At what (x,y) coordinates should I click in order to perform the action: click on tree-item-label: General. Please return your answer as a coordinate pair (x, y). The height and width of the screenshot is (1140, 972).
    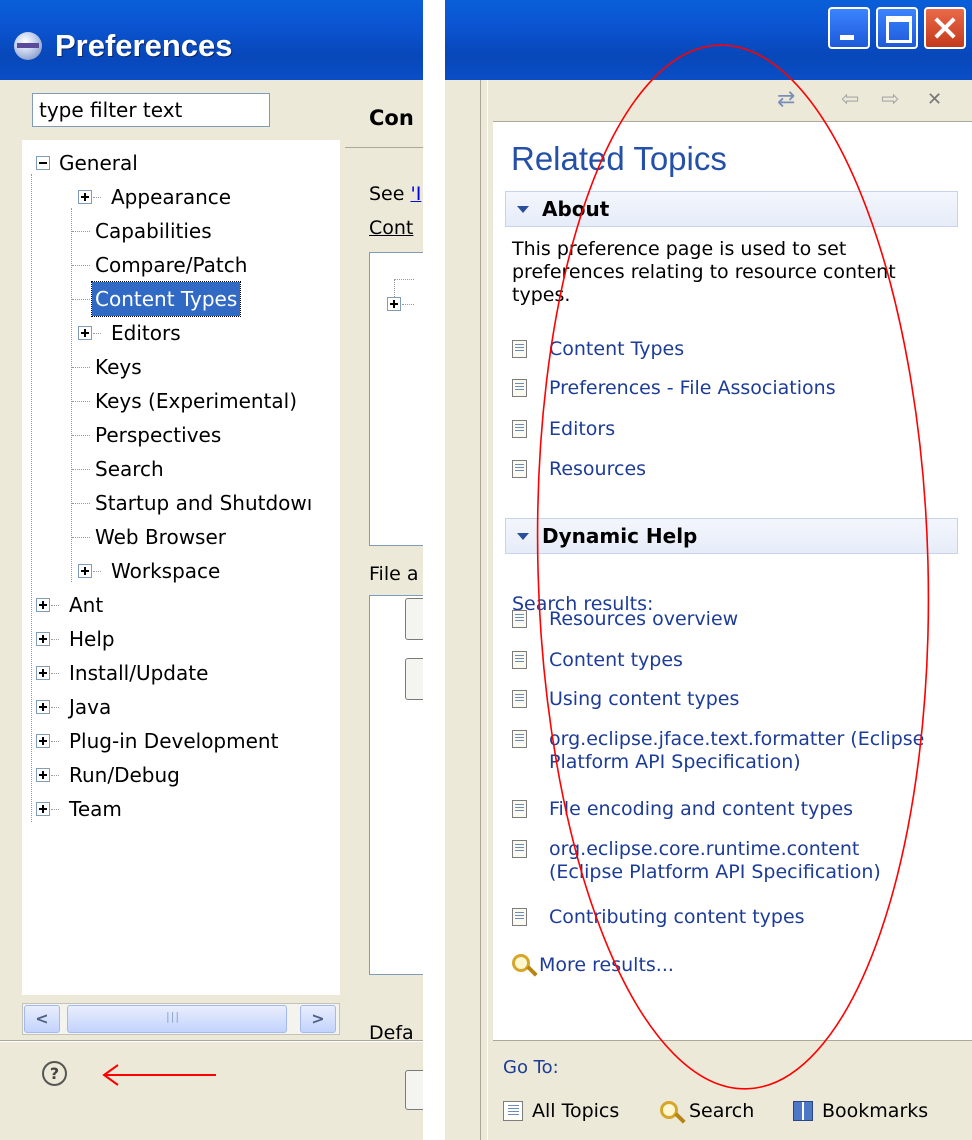
    Looking at the image, I should click on (98, 163).